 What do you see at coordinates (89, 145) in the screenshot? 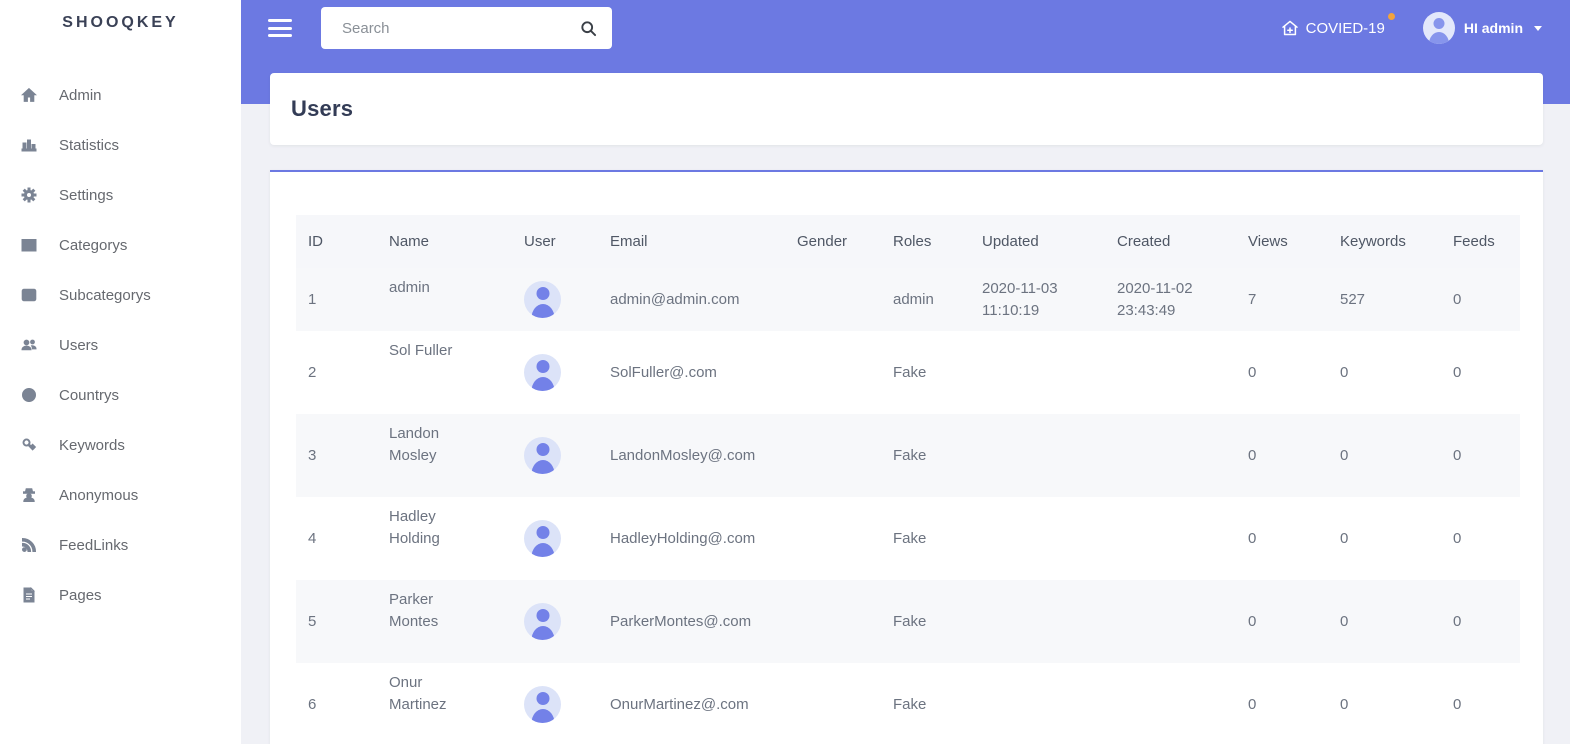
I see `sidebar-item-label: Statistics` at bounding box center [89, 145].